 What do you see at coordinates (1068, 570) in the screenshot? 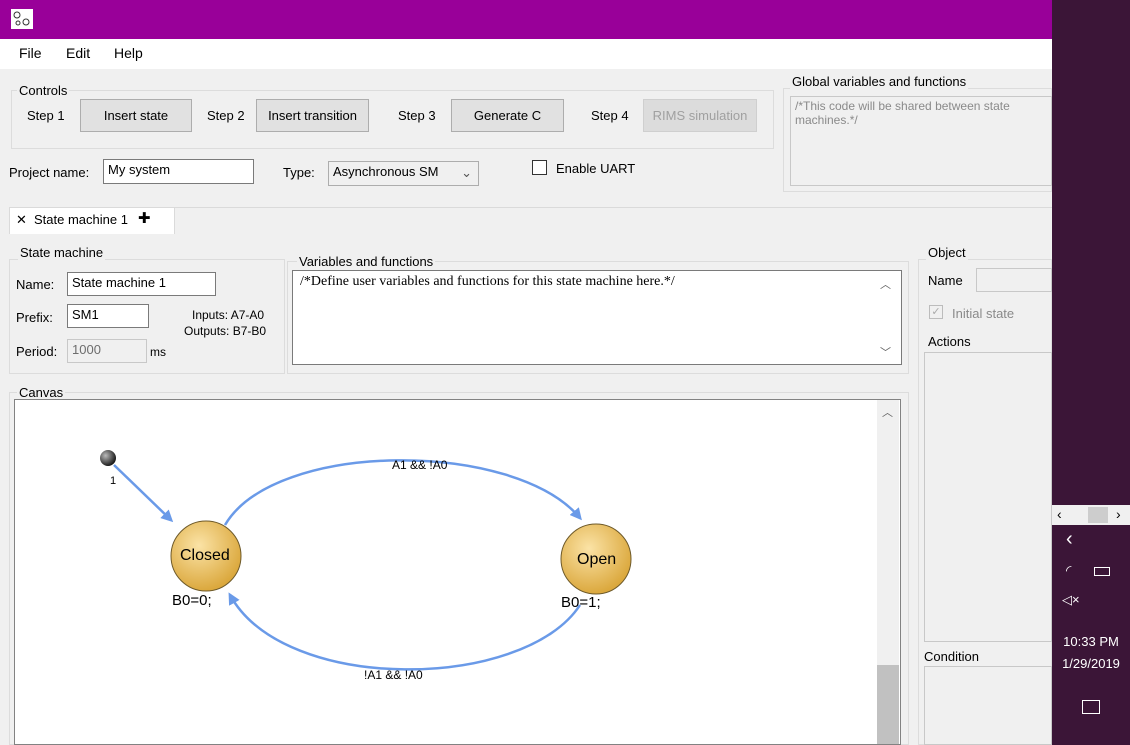
I see `wifi-icon: ◜` at bounding box center [1068, 570].